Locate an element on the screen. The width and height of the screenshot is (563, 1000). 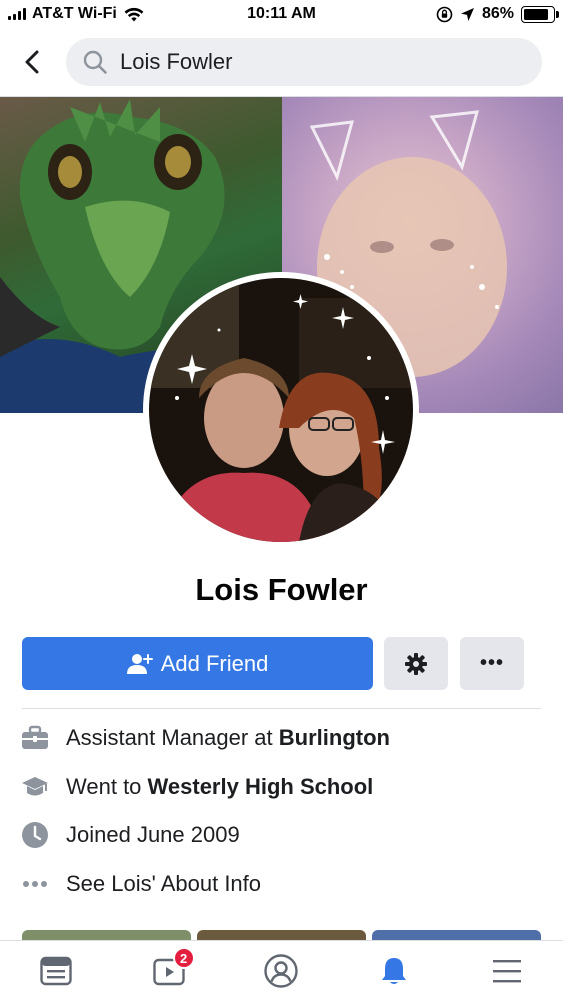
profile-picture is located at coordinates (281, 410).